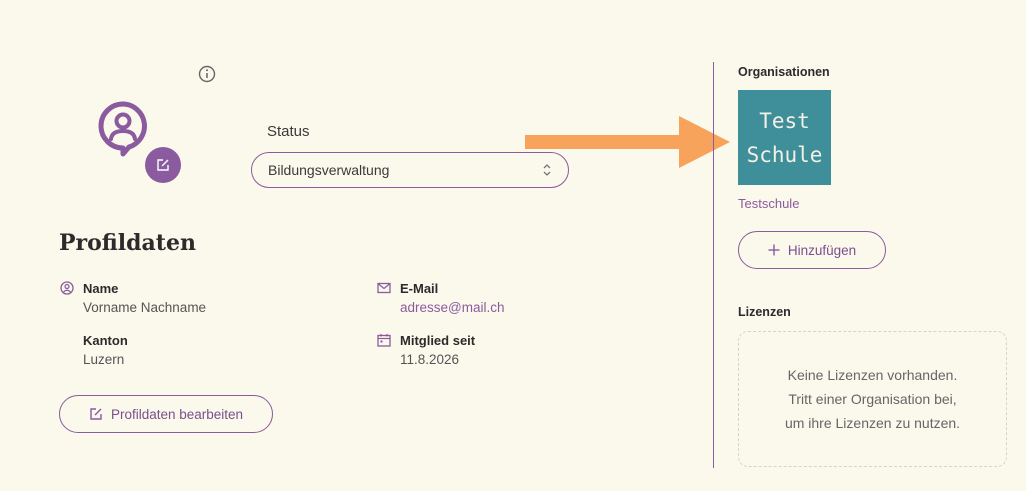 This screenshot has width=1026, height=491. Describe the element at coordinates (713, 265) in the screenshot. I see `column-divider` at that location.